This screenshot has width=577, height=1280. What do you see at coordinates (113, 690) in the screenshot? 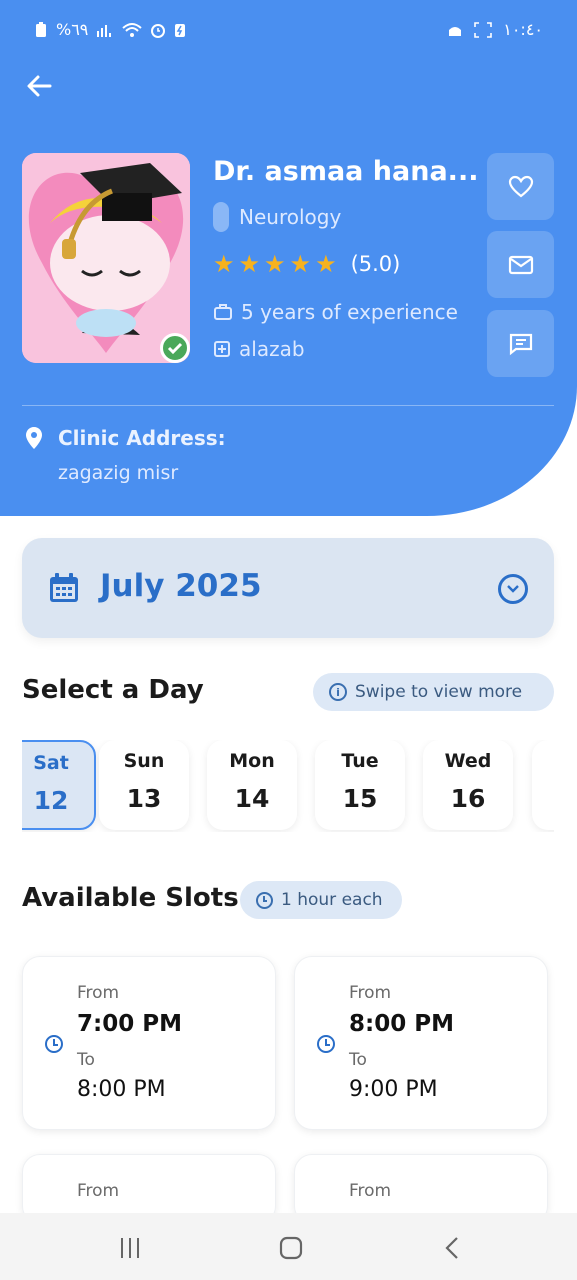
I see `select-day-title: Select a Day` at bounding box center [113, 690].